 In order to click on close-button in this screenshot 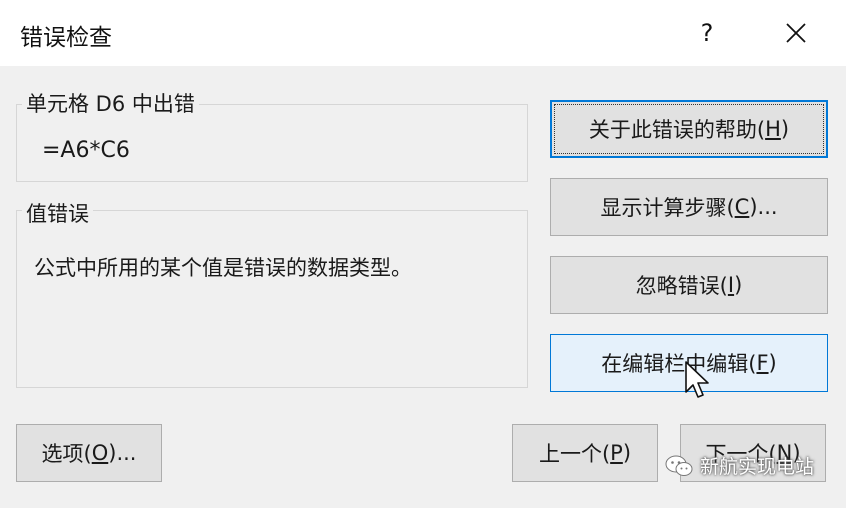, I will do `click(796, 34)`.